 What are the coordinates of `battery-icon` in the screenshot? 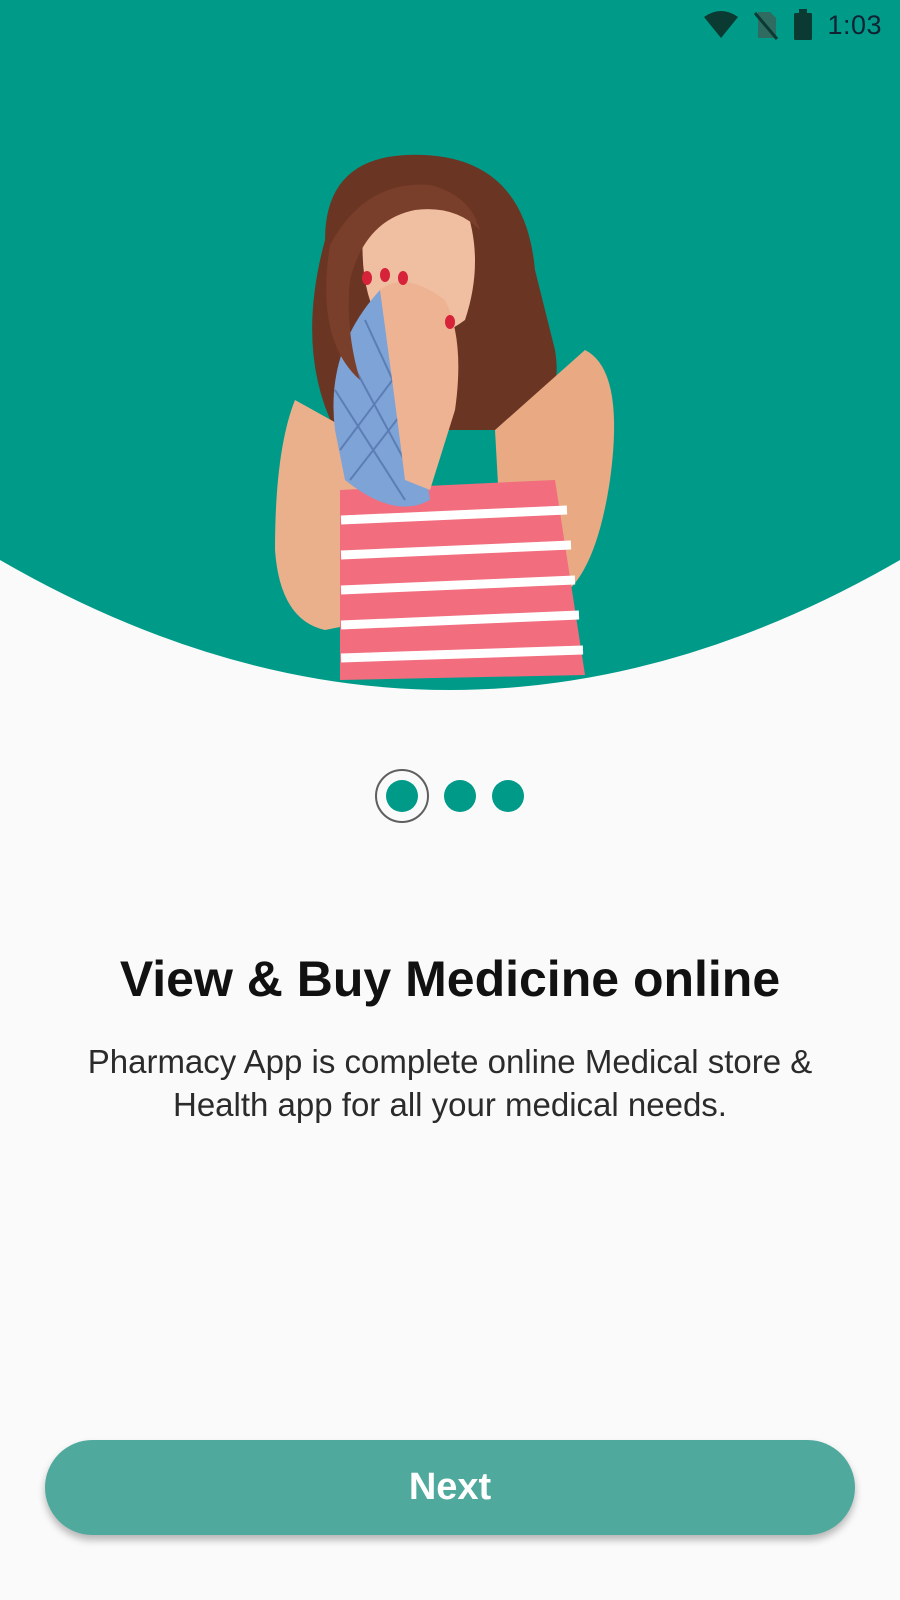 It's located at (803, 25).